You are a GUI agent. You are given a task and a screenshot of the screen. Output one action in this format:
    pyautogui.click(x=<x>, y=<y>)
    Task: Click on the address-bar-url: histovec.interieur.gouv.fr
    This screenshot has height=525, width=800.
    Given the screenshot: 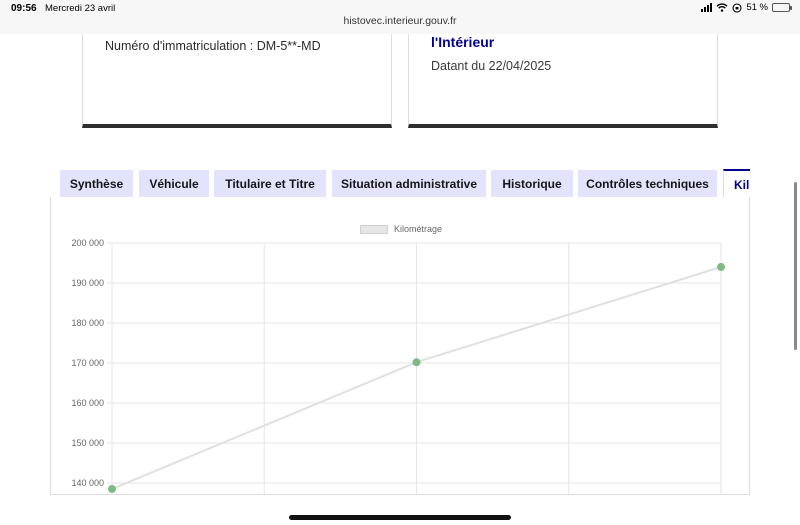 What is the action you would take?
    pyautogui.click(x=400, y=21)
    